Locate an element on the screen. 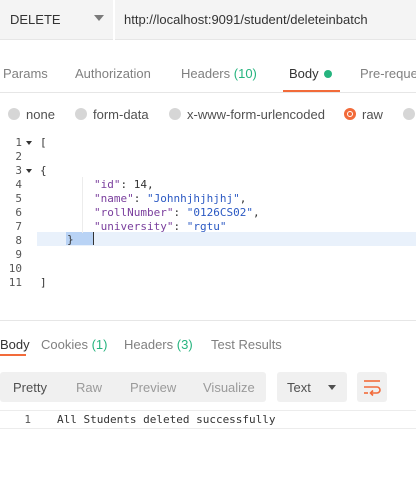  radio-label-x-www-form-urlencoded: x-www-form-urlencoded is located at coordinates (256, 114).